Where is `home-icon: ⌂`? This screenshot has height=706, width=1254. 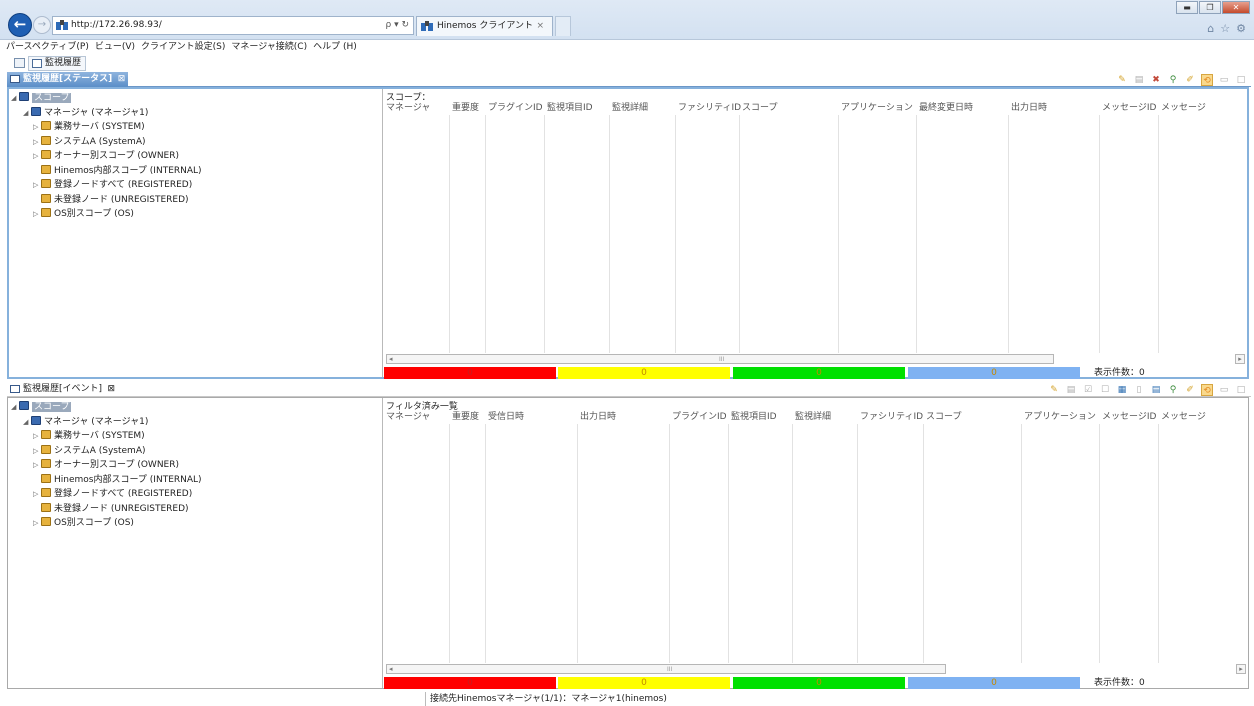 home-icon: ⌂ is located at coordinates (1210, 28).